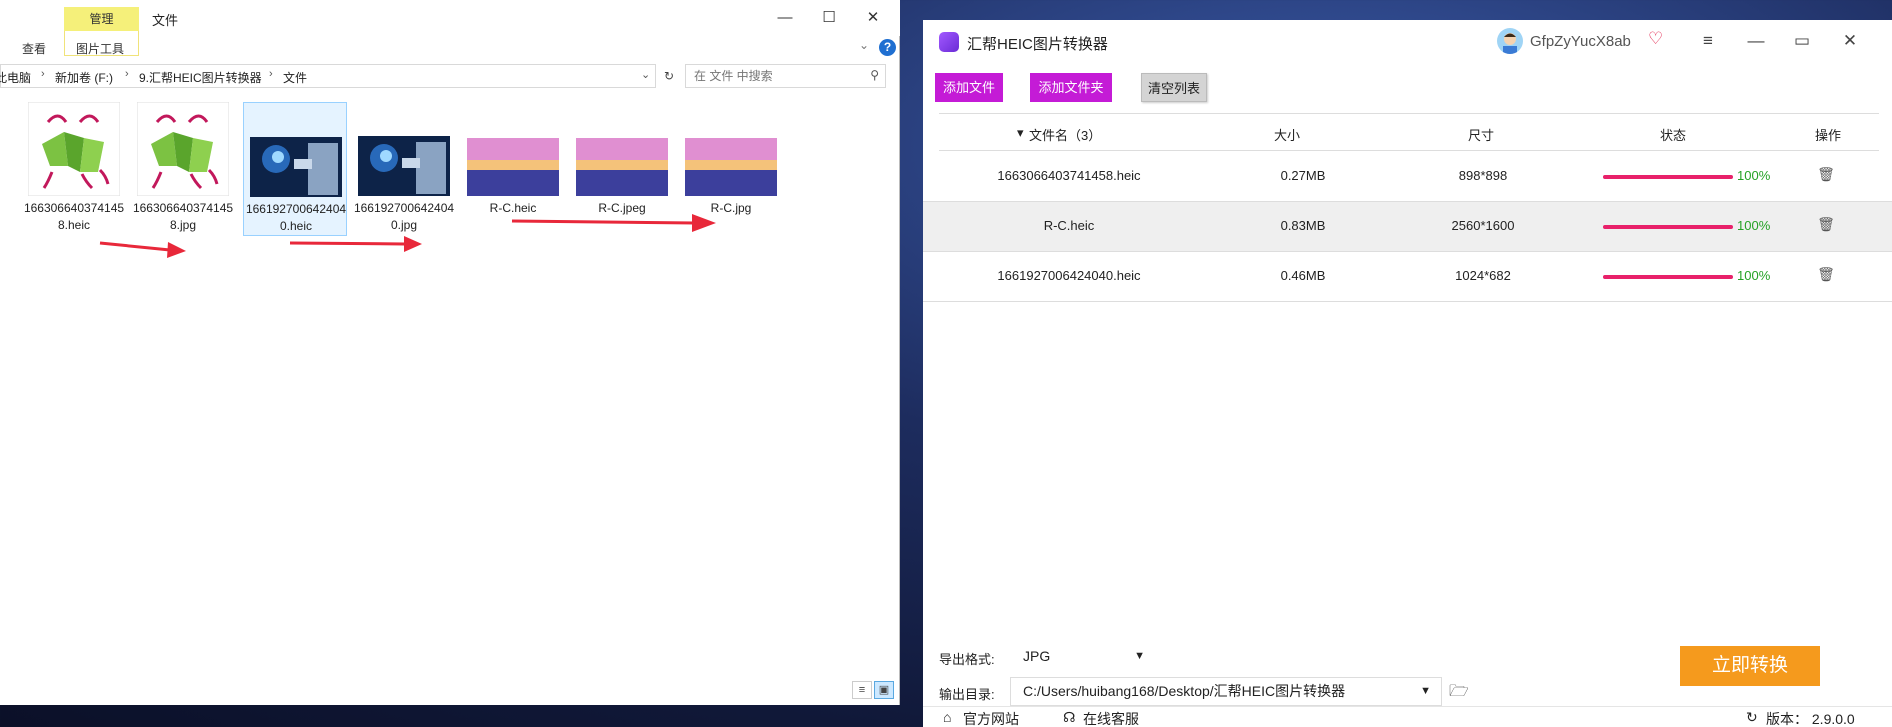 This screenshot has width=1892, height=727. I want to click on row-file-name: 1661927006424040.heic, so click(1069, 275).